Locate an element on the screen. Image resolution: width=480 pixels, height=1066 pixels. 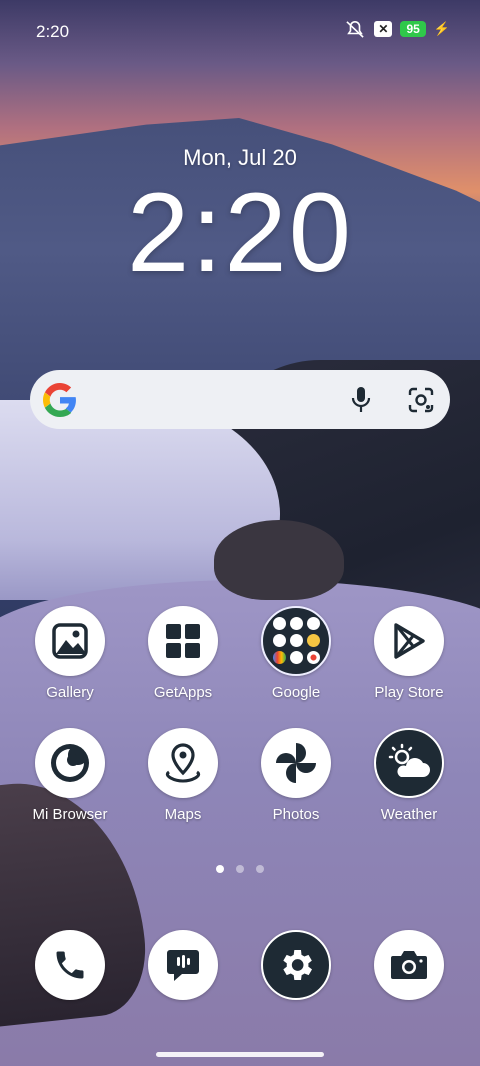
google-logo is located at coordinates (59, 400).